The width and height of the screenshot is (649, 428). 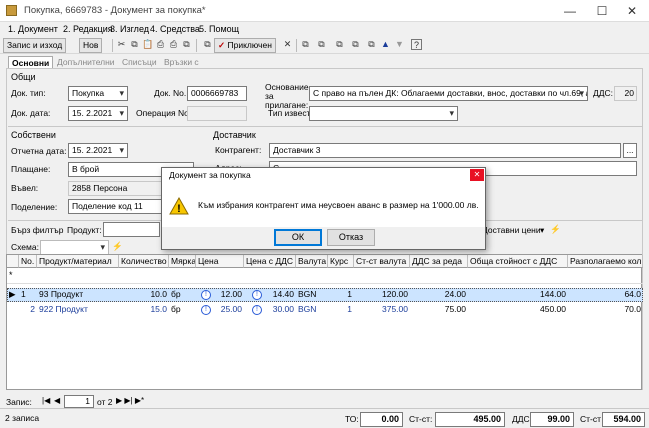 What do you see at coordinates (220, 261) in the screenshot?
I see `col-header-price: Цена` at bounding box center [220, 261].